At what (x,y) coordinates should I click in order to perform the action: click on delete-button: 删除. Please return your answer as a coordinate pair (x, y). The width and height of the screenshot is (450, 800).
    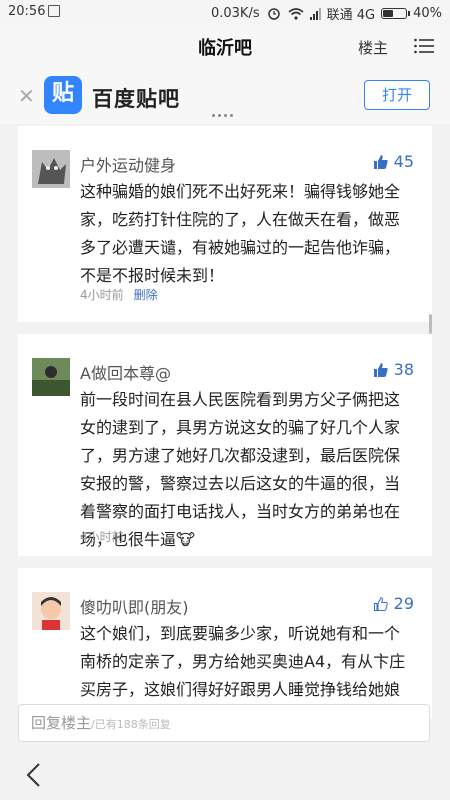
    Looking at the image, I should click on (146, 295).